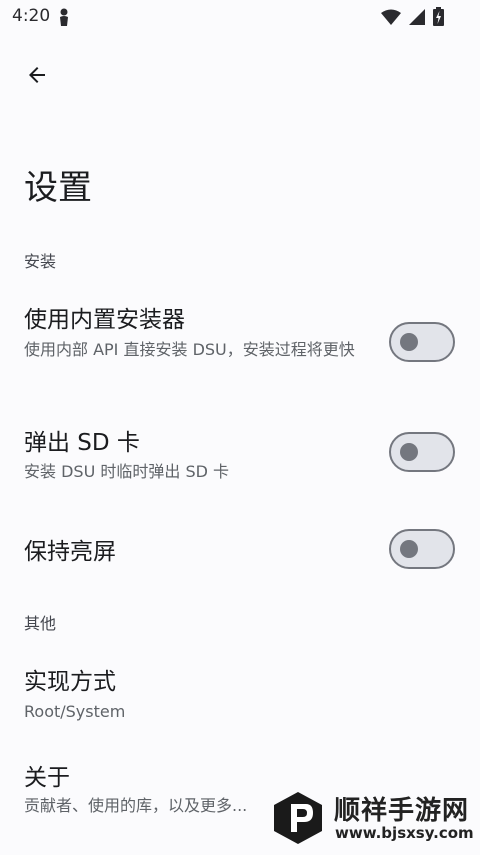 The height and width of the screenshot is (855, 480). Describe the element at coordinates (422, 452) in the screenshot. I see `eject-sd-card-toggle` at that location.